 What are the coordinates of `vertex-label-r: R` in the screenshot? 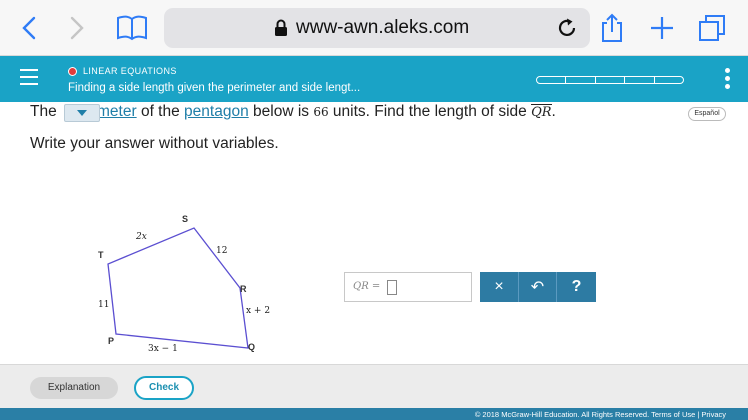 It's located at (243, 289).